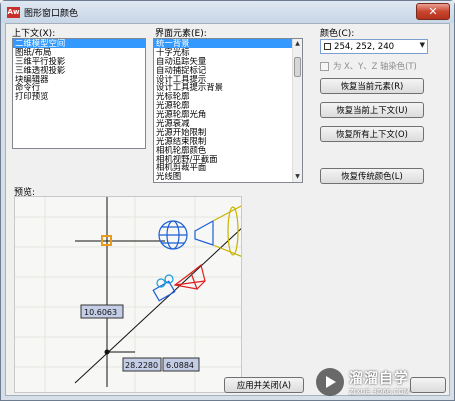 The image size is (455, 401). I want to click on watermark-url: ZIXUE.3D66.COM, so click(379, 392).